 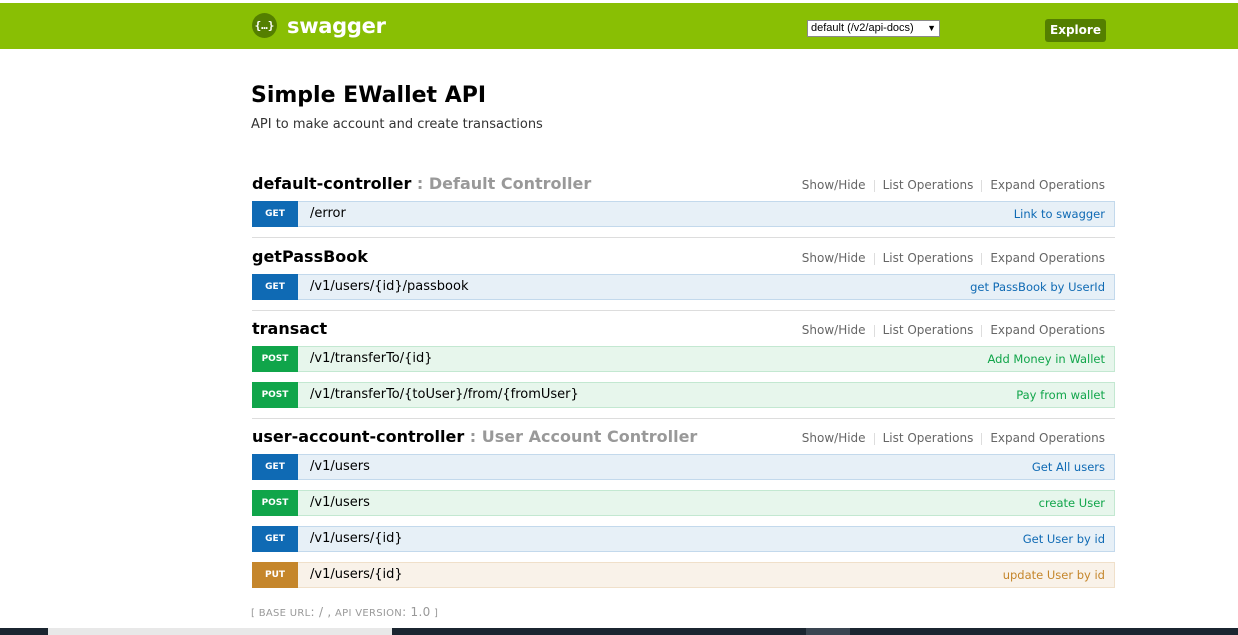 What do you see at coordinates (1047, 359) in the screenshot?
I see `operation-summary: Add Money in Wallet` at bounding box center [1047, 359].